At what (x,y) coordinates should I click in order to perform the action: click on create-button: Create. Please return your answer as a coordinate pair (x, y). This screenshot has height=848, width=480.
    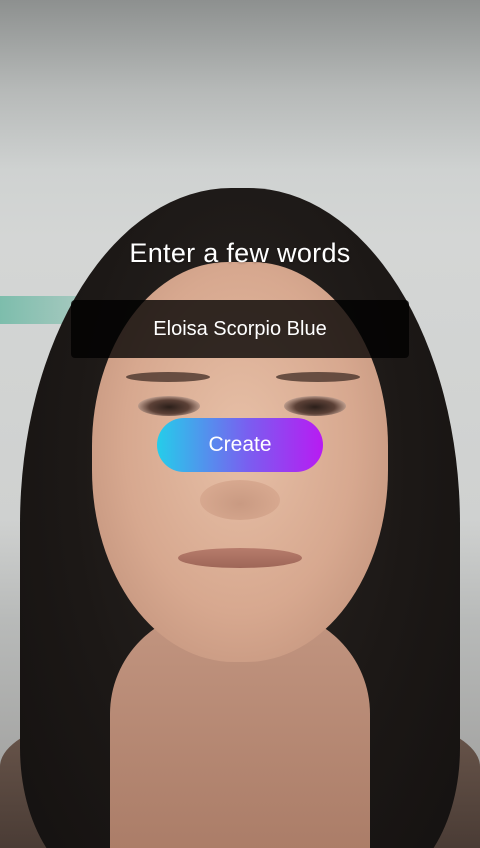
    Looking at the image, I should click on (240, 445).